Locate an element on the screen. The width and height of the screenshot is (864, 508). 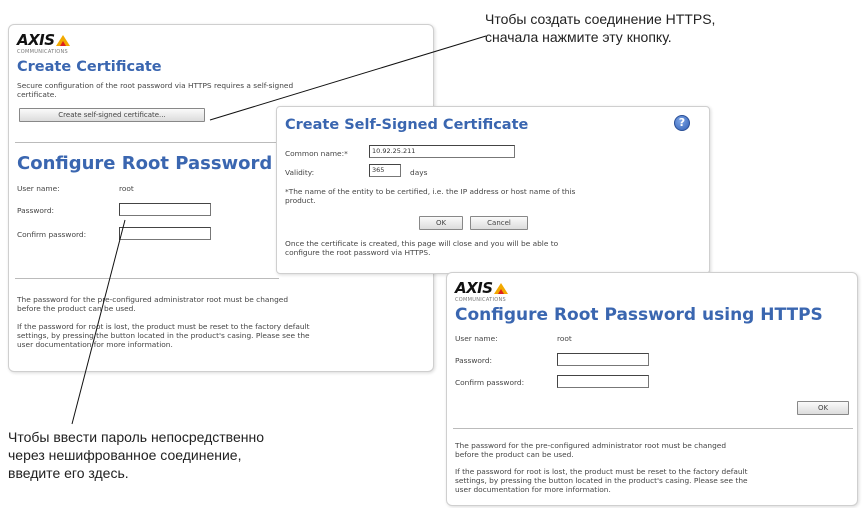
https-callout-line is located at coordinates (348, 78).